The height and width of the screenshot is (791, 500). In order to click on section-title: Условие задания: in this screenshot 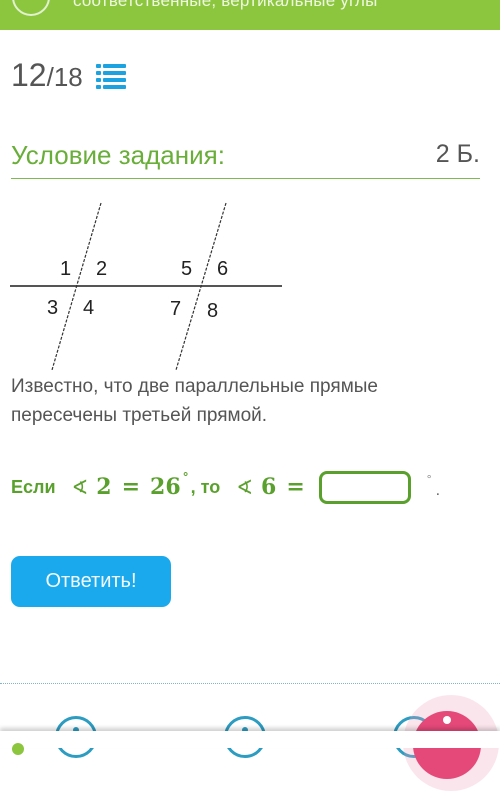, I will do `click(118, 155)`.